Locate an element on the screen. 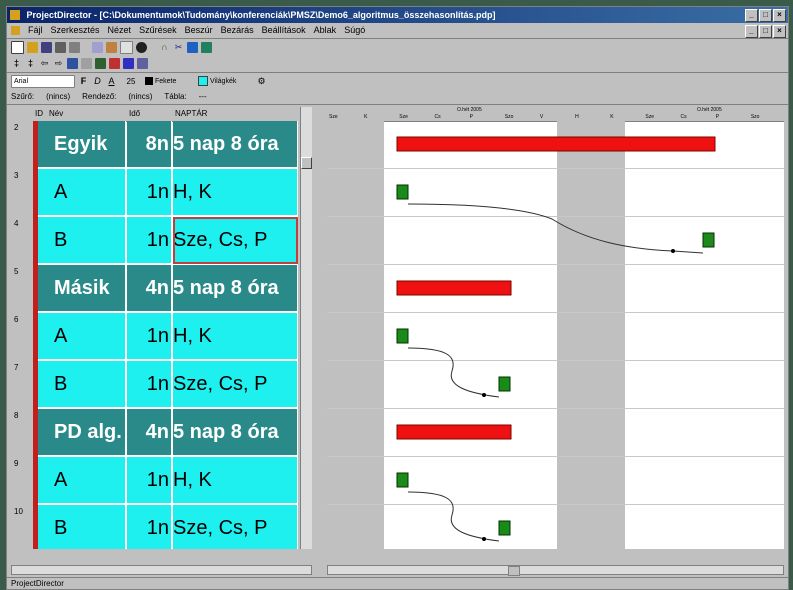 The height and width of the screenshot is (590, 793). page-icon is located at coordinates (126, 47).